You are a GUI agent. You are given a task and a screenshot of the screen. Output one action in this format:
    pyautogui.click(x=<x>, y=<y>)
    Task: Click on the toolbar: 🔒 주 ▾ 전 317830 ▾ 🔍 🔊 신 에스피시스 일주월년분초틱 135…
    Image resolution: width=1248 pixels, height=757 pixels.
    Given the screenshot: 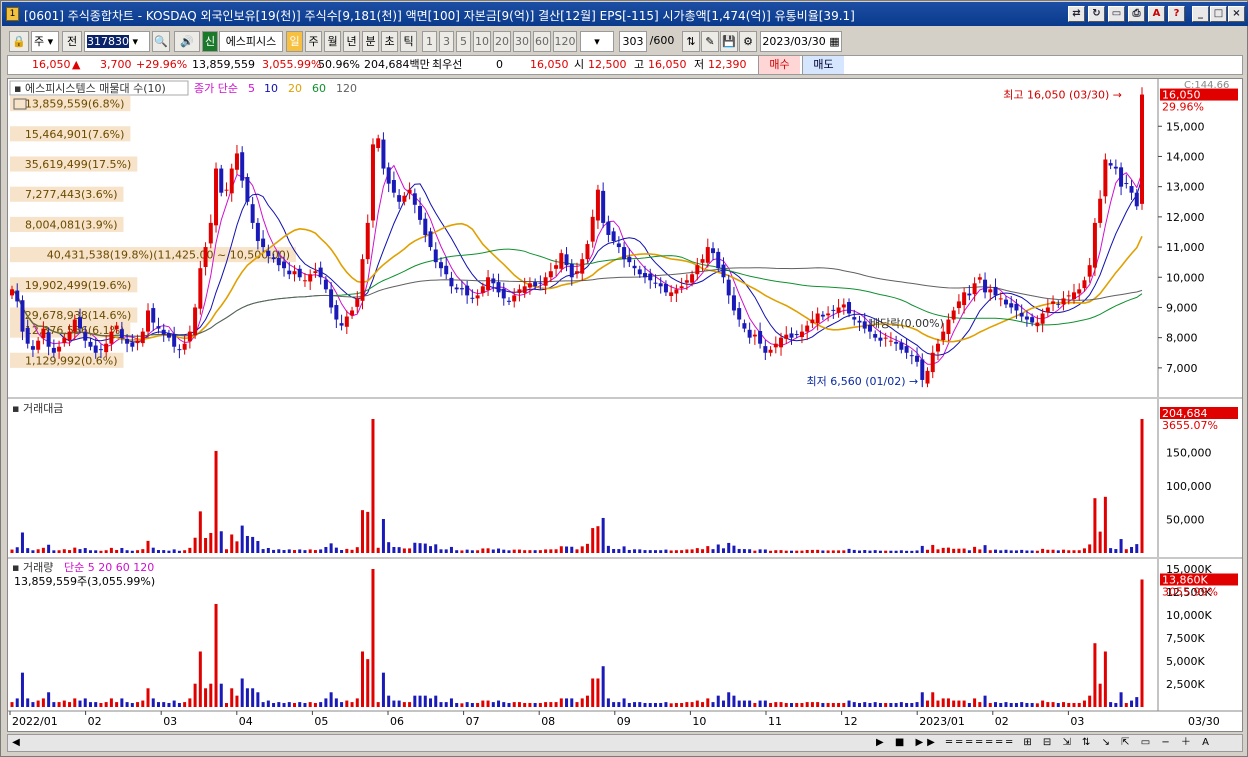 What is the action you would take?
    pyautogui.click(x=625, y=42)
    